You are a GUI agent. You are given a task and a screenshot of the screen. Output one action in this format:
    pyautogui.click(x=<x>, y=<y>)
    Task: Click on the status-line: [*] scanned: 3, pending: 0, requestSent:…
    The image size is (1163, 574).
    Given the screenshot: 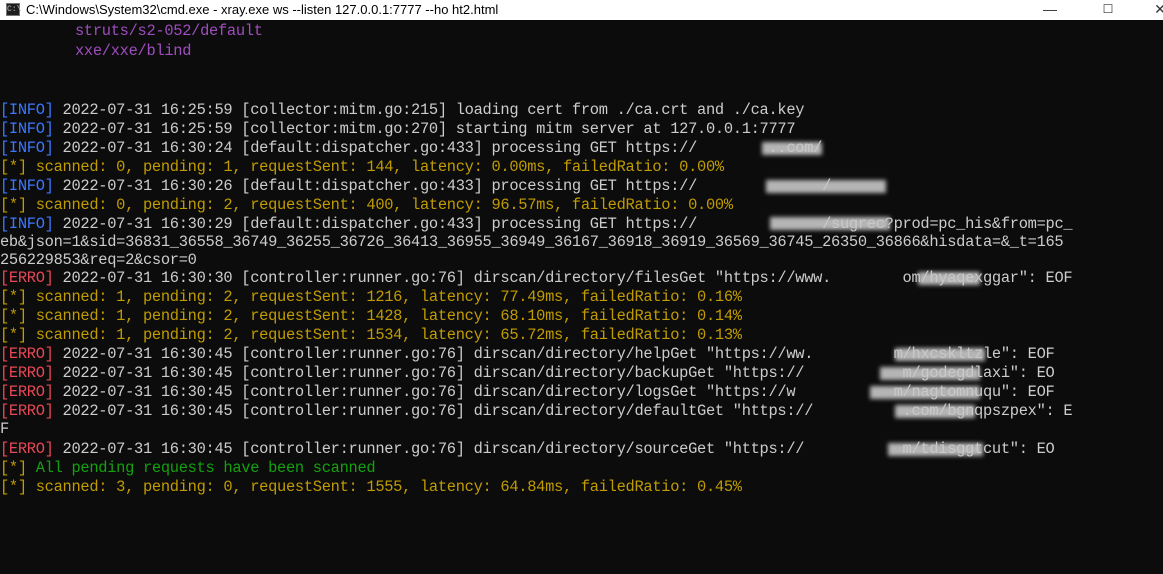 What is the action you would take?
    pyautogui.click(x=371, y=487)
    